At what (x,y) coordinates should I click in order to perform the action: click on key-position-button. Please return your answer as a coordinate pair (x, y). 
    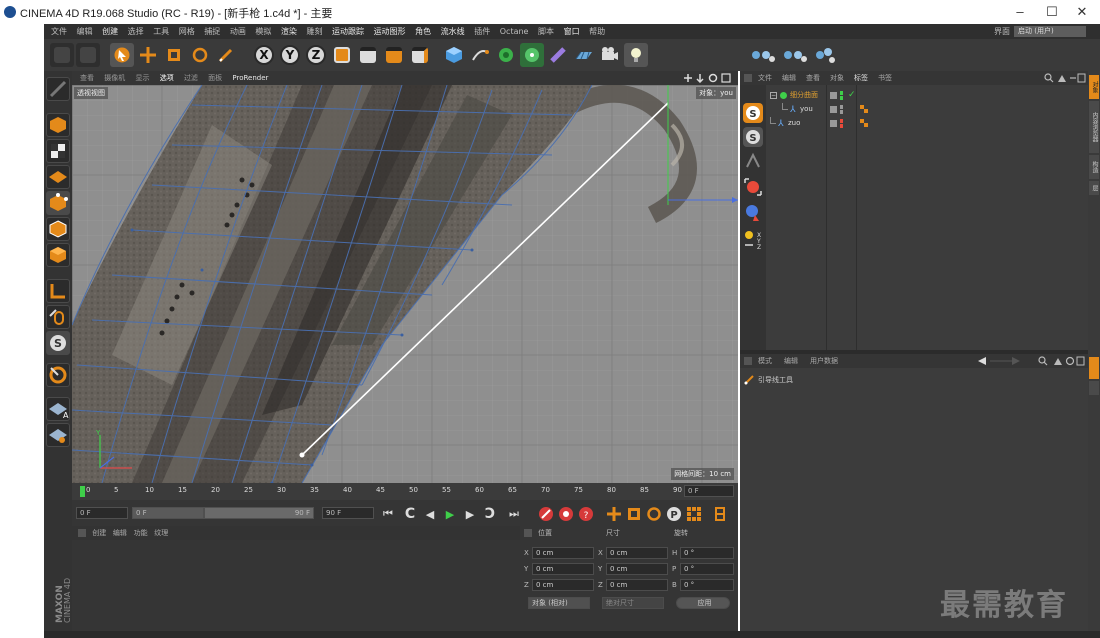
    Looking at the image, I should click on (614, 514).